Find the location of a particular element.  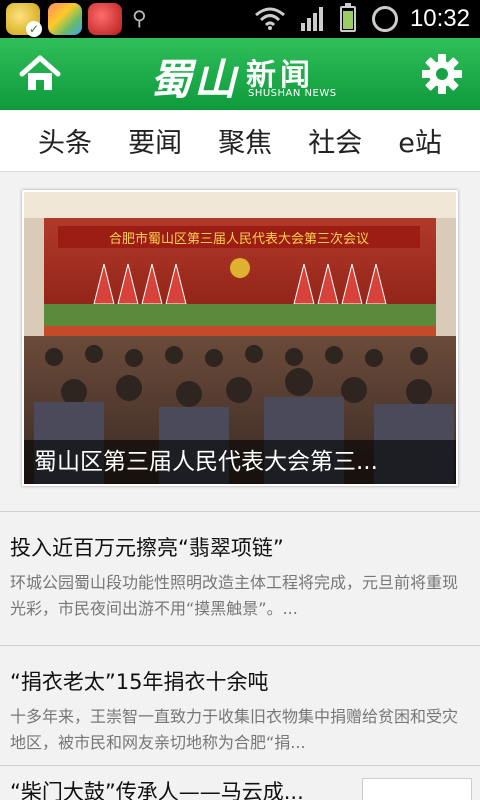

alarm-icon is located at coordinates (384, 19).